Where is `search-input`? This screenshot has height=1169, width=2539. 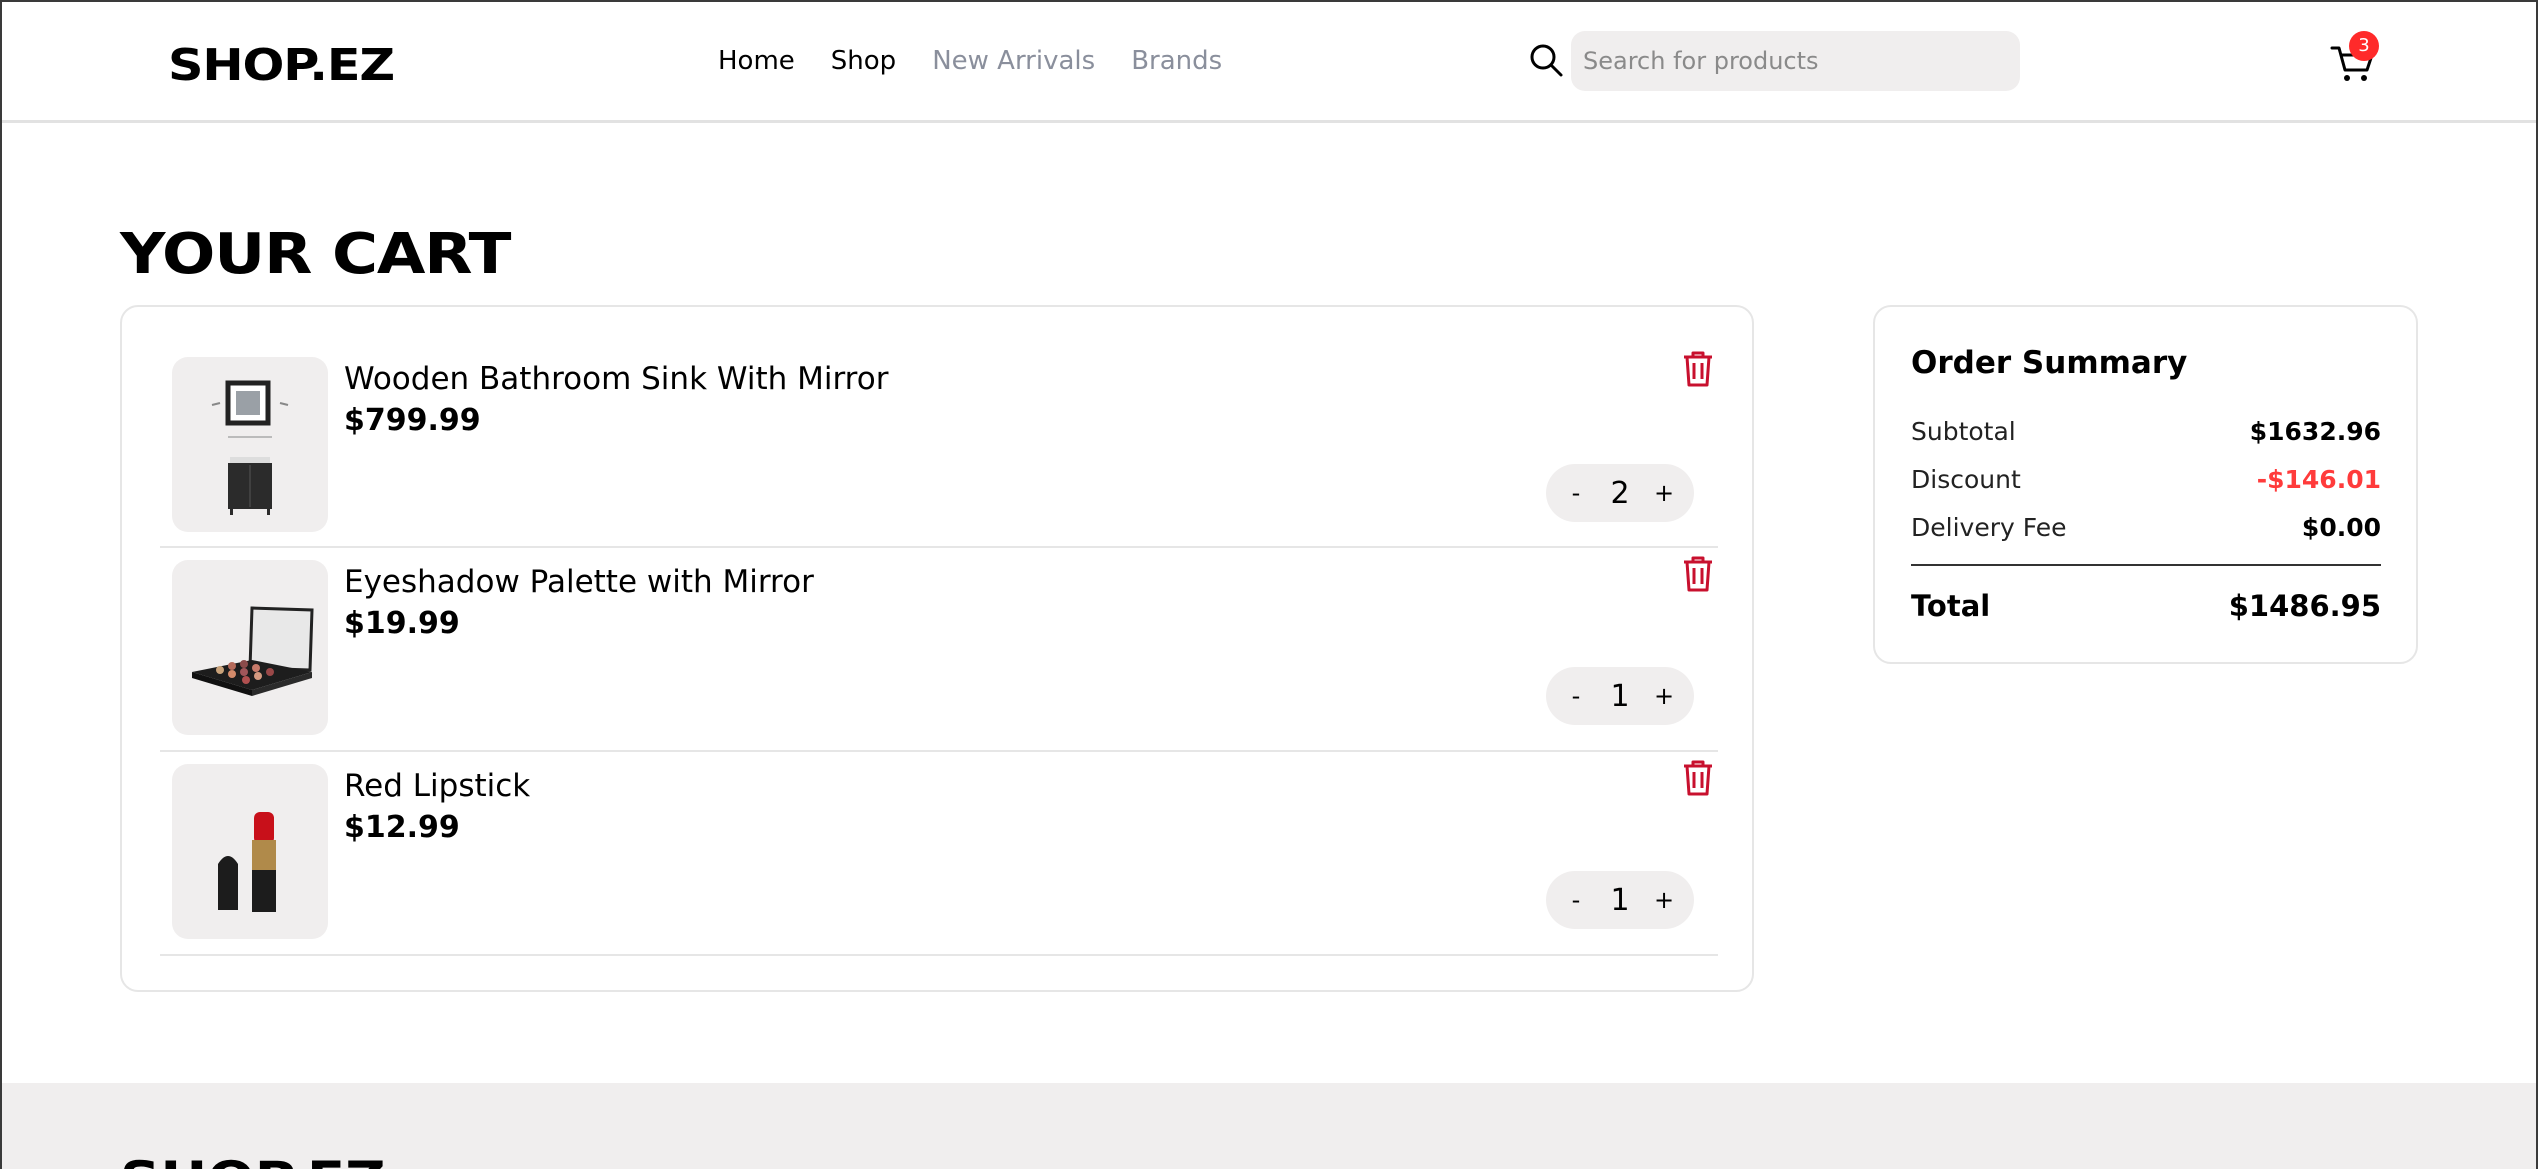
search-input is located at coordinates (1795, 61).